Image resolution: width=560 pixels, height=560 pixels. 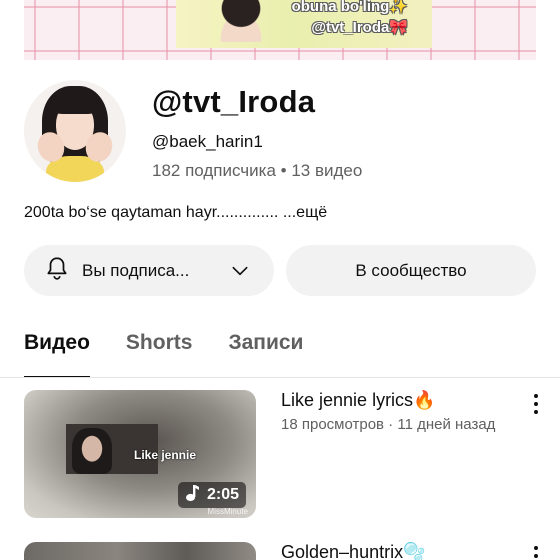 I want to click on description-more-link: ...ещё, so click(x=305, y=212).